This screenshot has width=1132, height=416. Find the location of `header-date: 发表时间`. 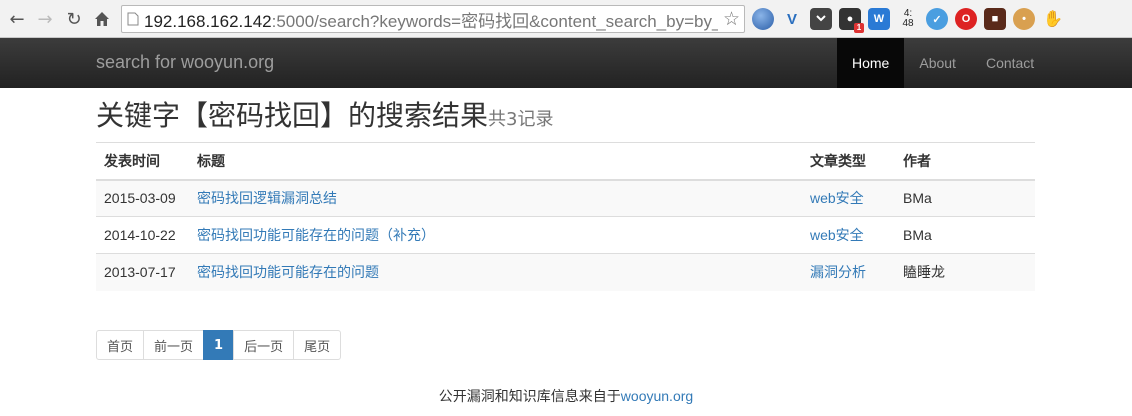

header-date: 发表时间 is located at coordinates (142, 161).